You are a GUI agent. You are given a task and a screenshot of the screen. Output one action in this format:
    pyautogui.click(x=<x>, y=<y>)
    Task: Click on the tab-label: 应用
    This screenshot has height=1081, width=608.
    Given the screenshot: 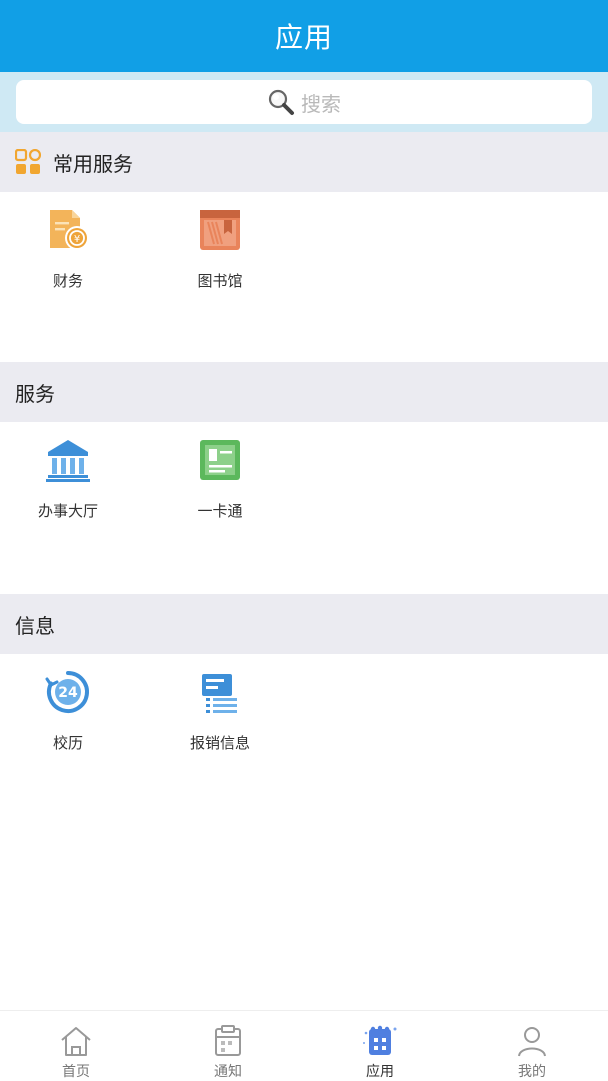 What is the action you would take?
    pyautogui.click(x=380, y=1072)
    